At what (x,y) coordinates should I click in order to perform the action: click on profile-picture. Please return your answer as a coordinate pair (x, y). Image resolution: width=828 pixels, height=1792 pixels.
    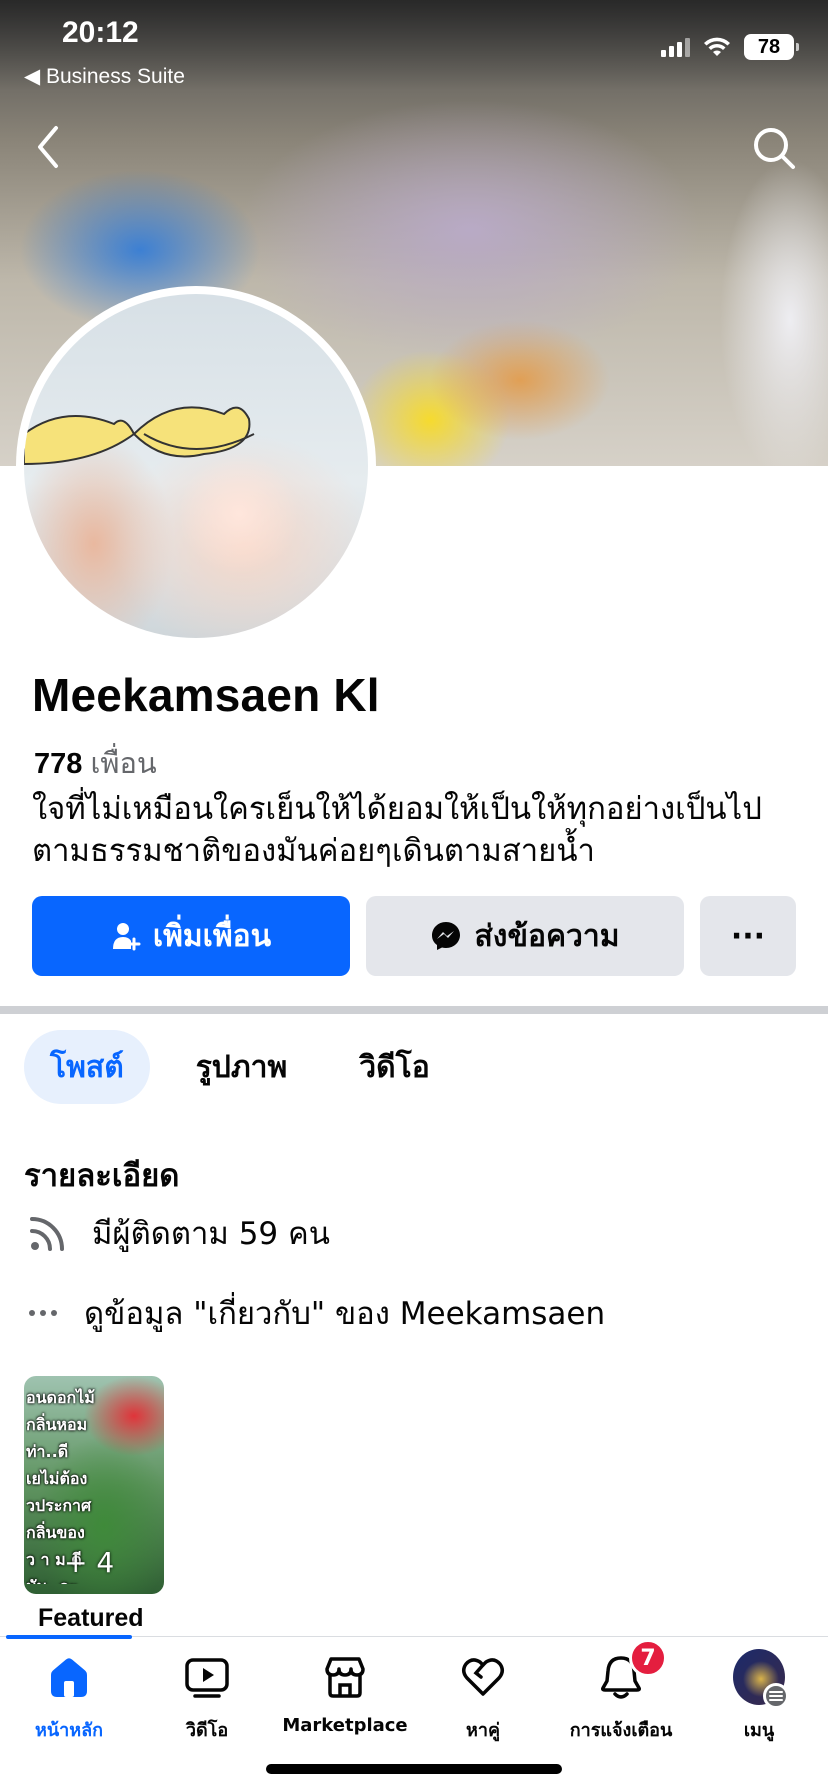
    Looking at the image, I should click on (196, 466).